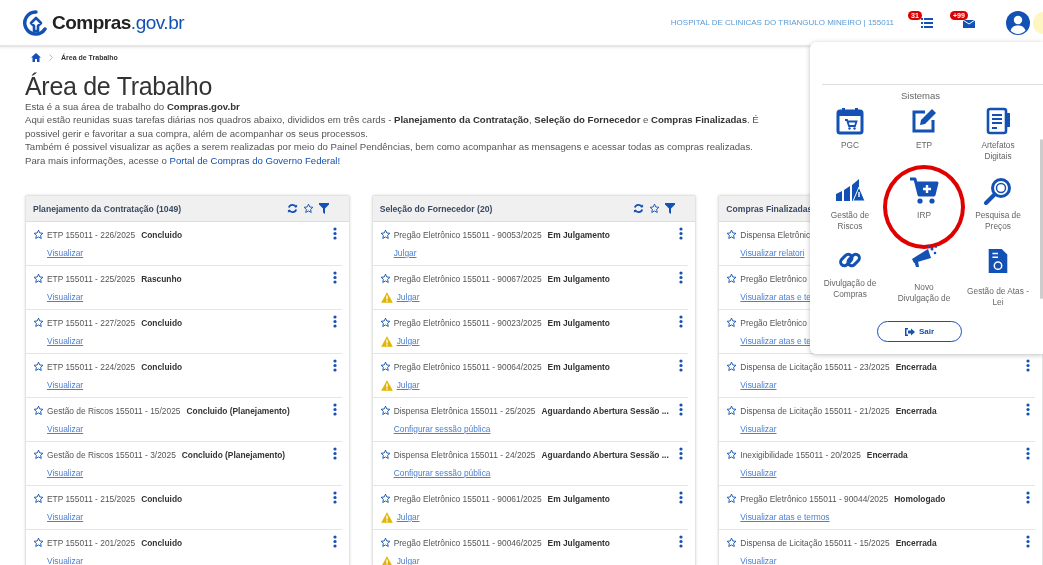 This screenshot has width=1043, height=565. What do you see at coordinates (115, 498) in the screenshot?
I see `process-text: ETP 155011 - 215/2025 Concluido` at bounding box center [115, 498].